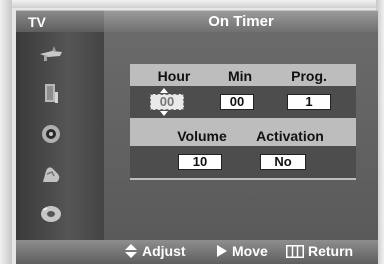 This screenshot has width=384, height=264. Describe the element at coordinates (174, 76) in the screenshot. I see `hour-label: Hour` at that location.